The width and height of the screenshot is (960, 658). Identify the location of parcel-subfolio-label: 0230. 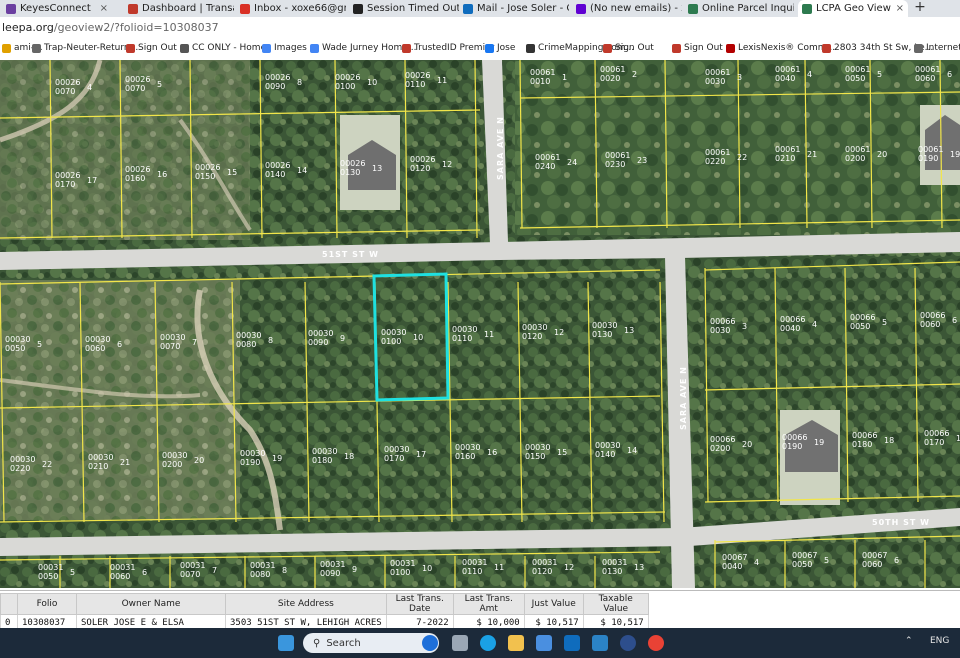
(615, 164).